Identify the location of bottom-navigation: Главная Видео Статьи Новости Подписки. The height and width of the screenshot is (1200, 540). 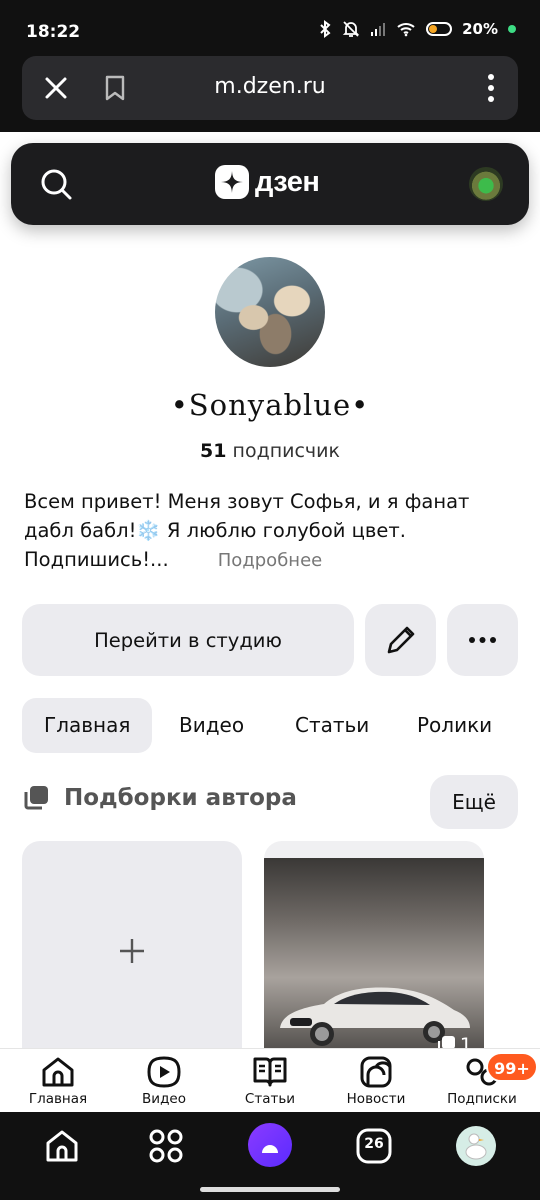
(270, 1080).